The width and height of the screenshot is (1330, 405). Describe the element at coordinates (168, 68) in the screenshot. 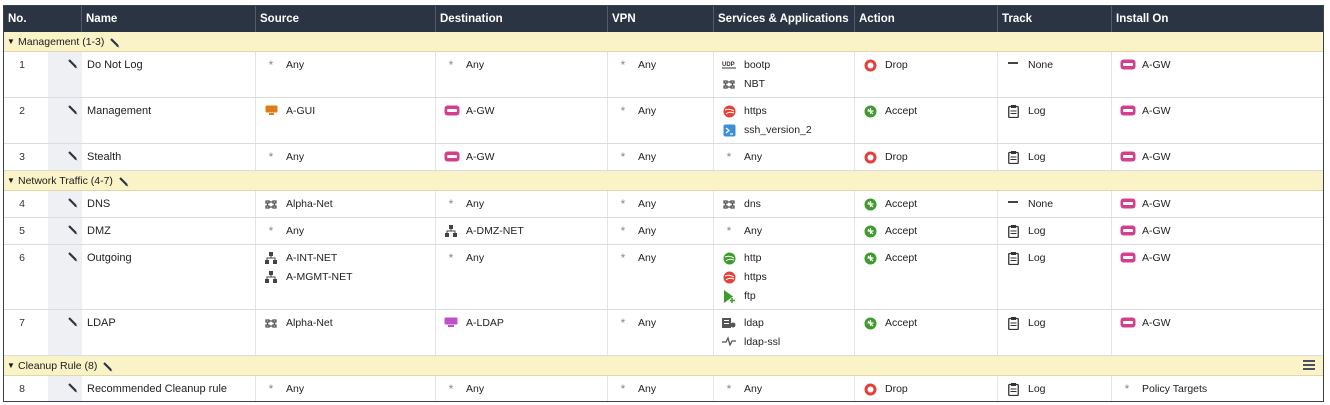

I see `rule-name: Do Not Log` at that location.